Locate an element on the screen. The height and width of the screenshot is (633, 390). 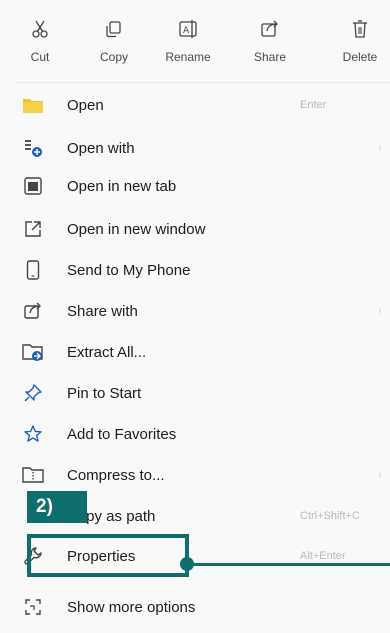
step-badge: 2) is located at coordinates (57, 507).